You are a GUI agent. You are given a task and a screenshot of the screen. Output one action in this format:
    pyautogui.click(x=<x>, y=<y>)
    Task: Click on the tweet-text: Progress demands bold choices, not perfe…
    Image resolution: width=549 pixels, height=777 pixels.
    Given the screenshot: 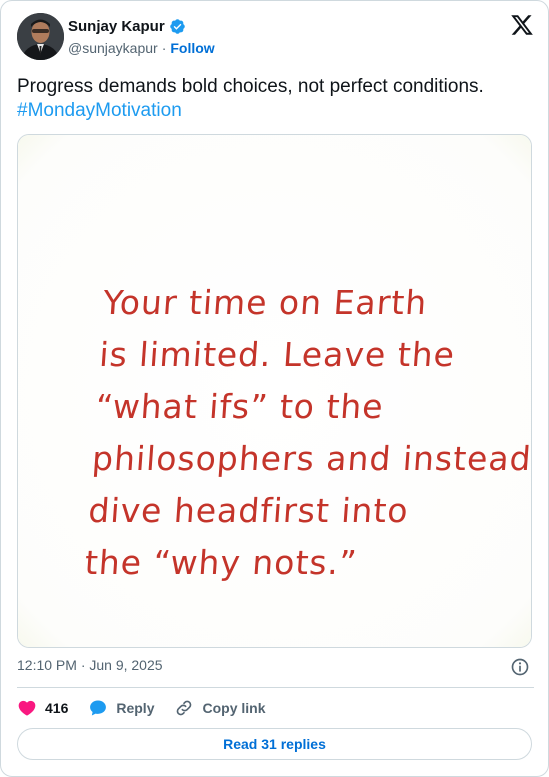 What is the action you would take?
    pyautogui.click(x=275, y=99)
    